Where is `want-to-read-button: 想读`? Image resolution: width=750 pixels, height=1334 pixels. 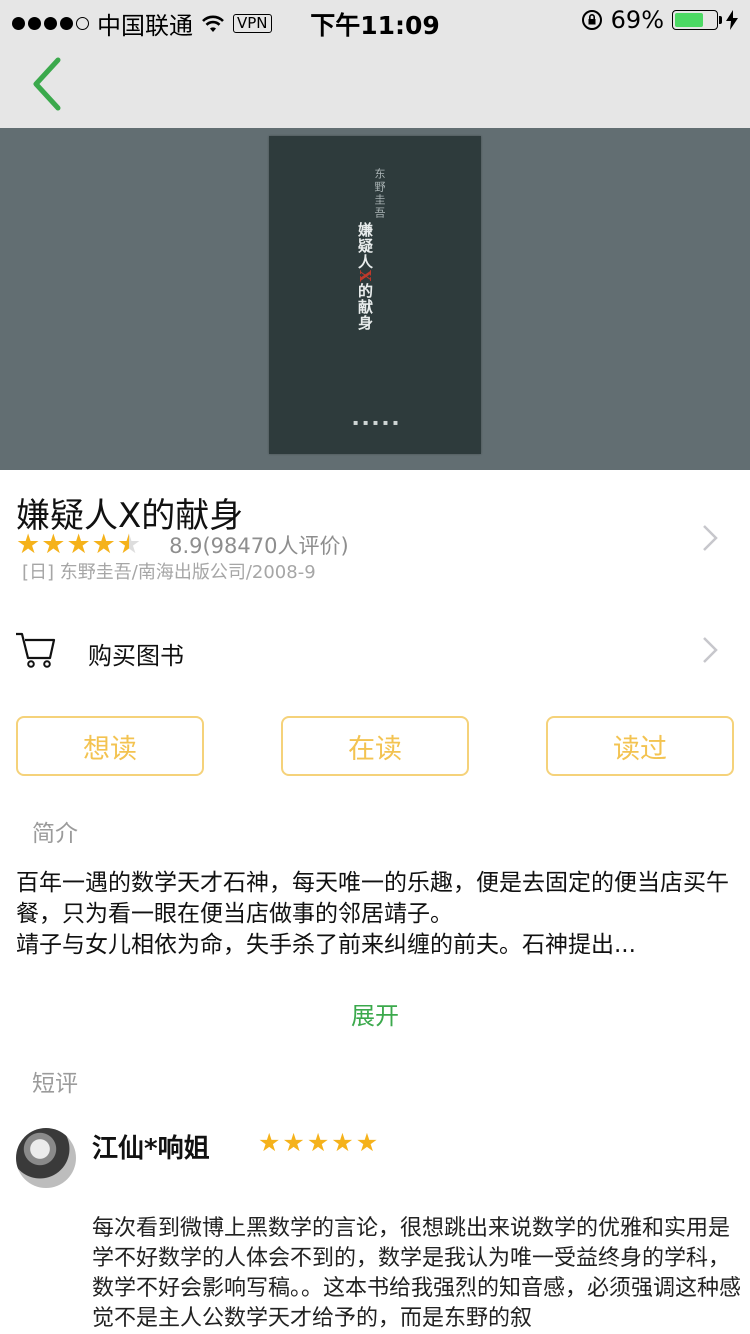 want-to-read-button: 想读 is located at coordinates (110, 746).